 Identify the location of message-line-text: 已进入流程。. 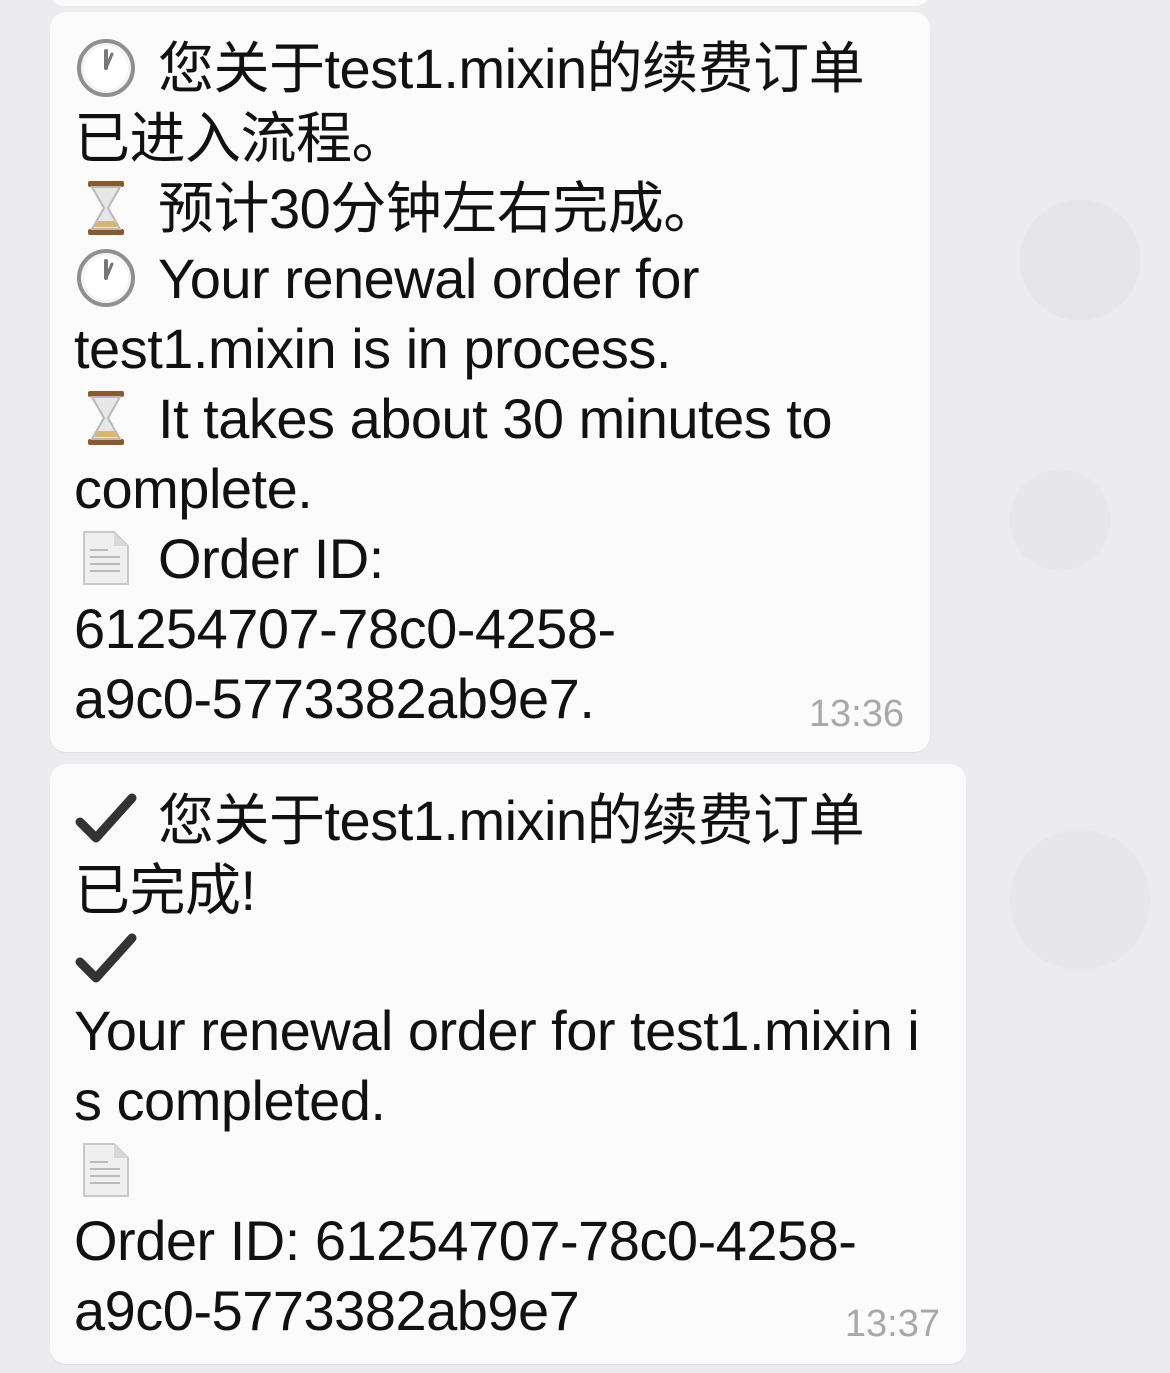
(241, 138).